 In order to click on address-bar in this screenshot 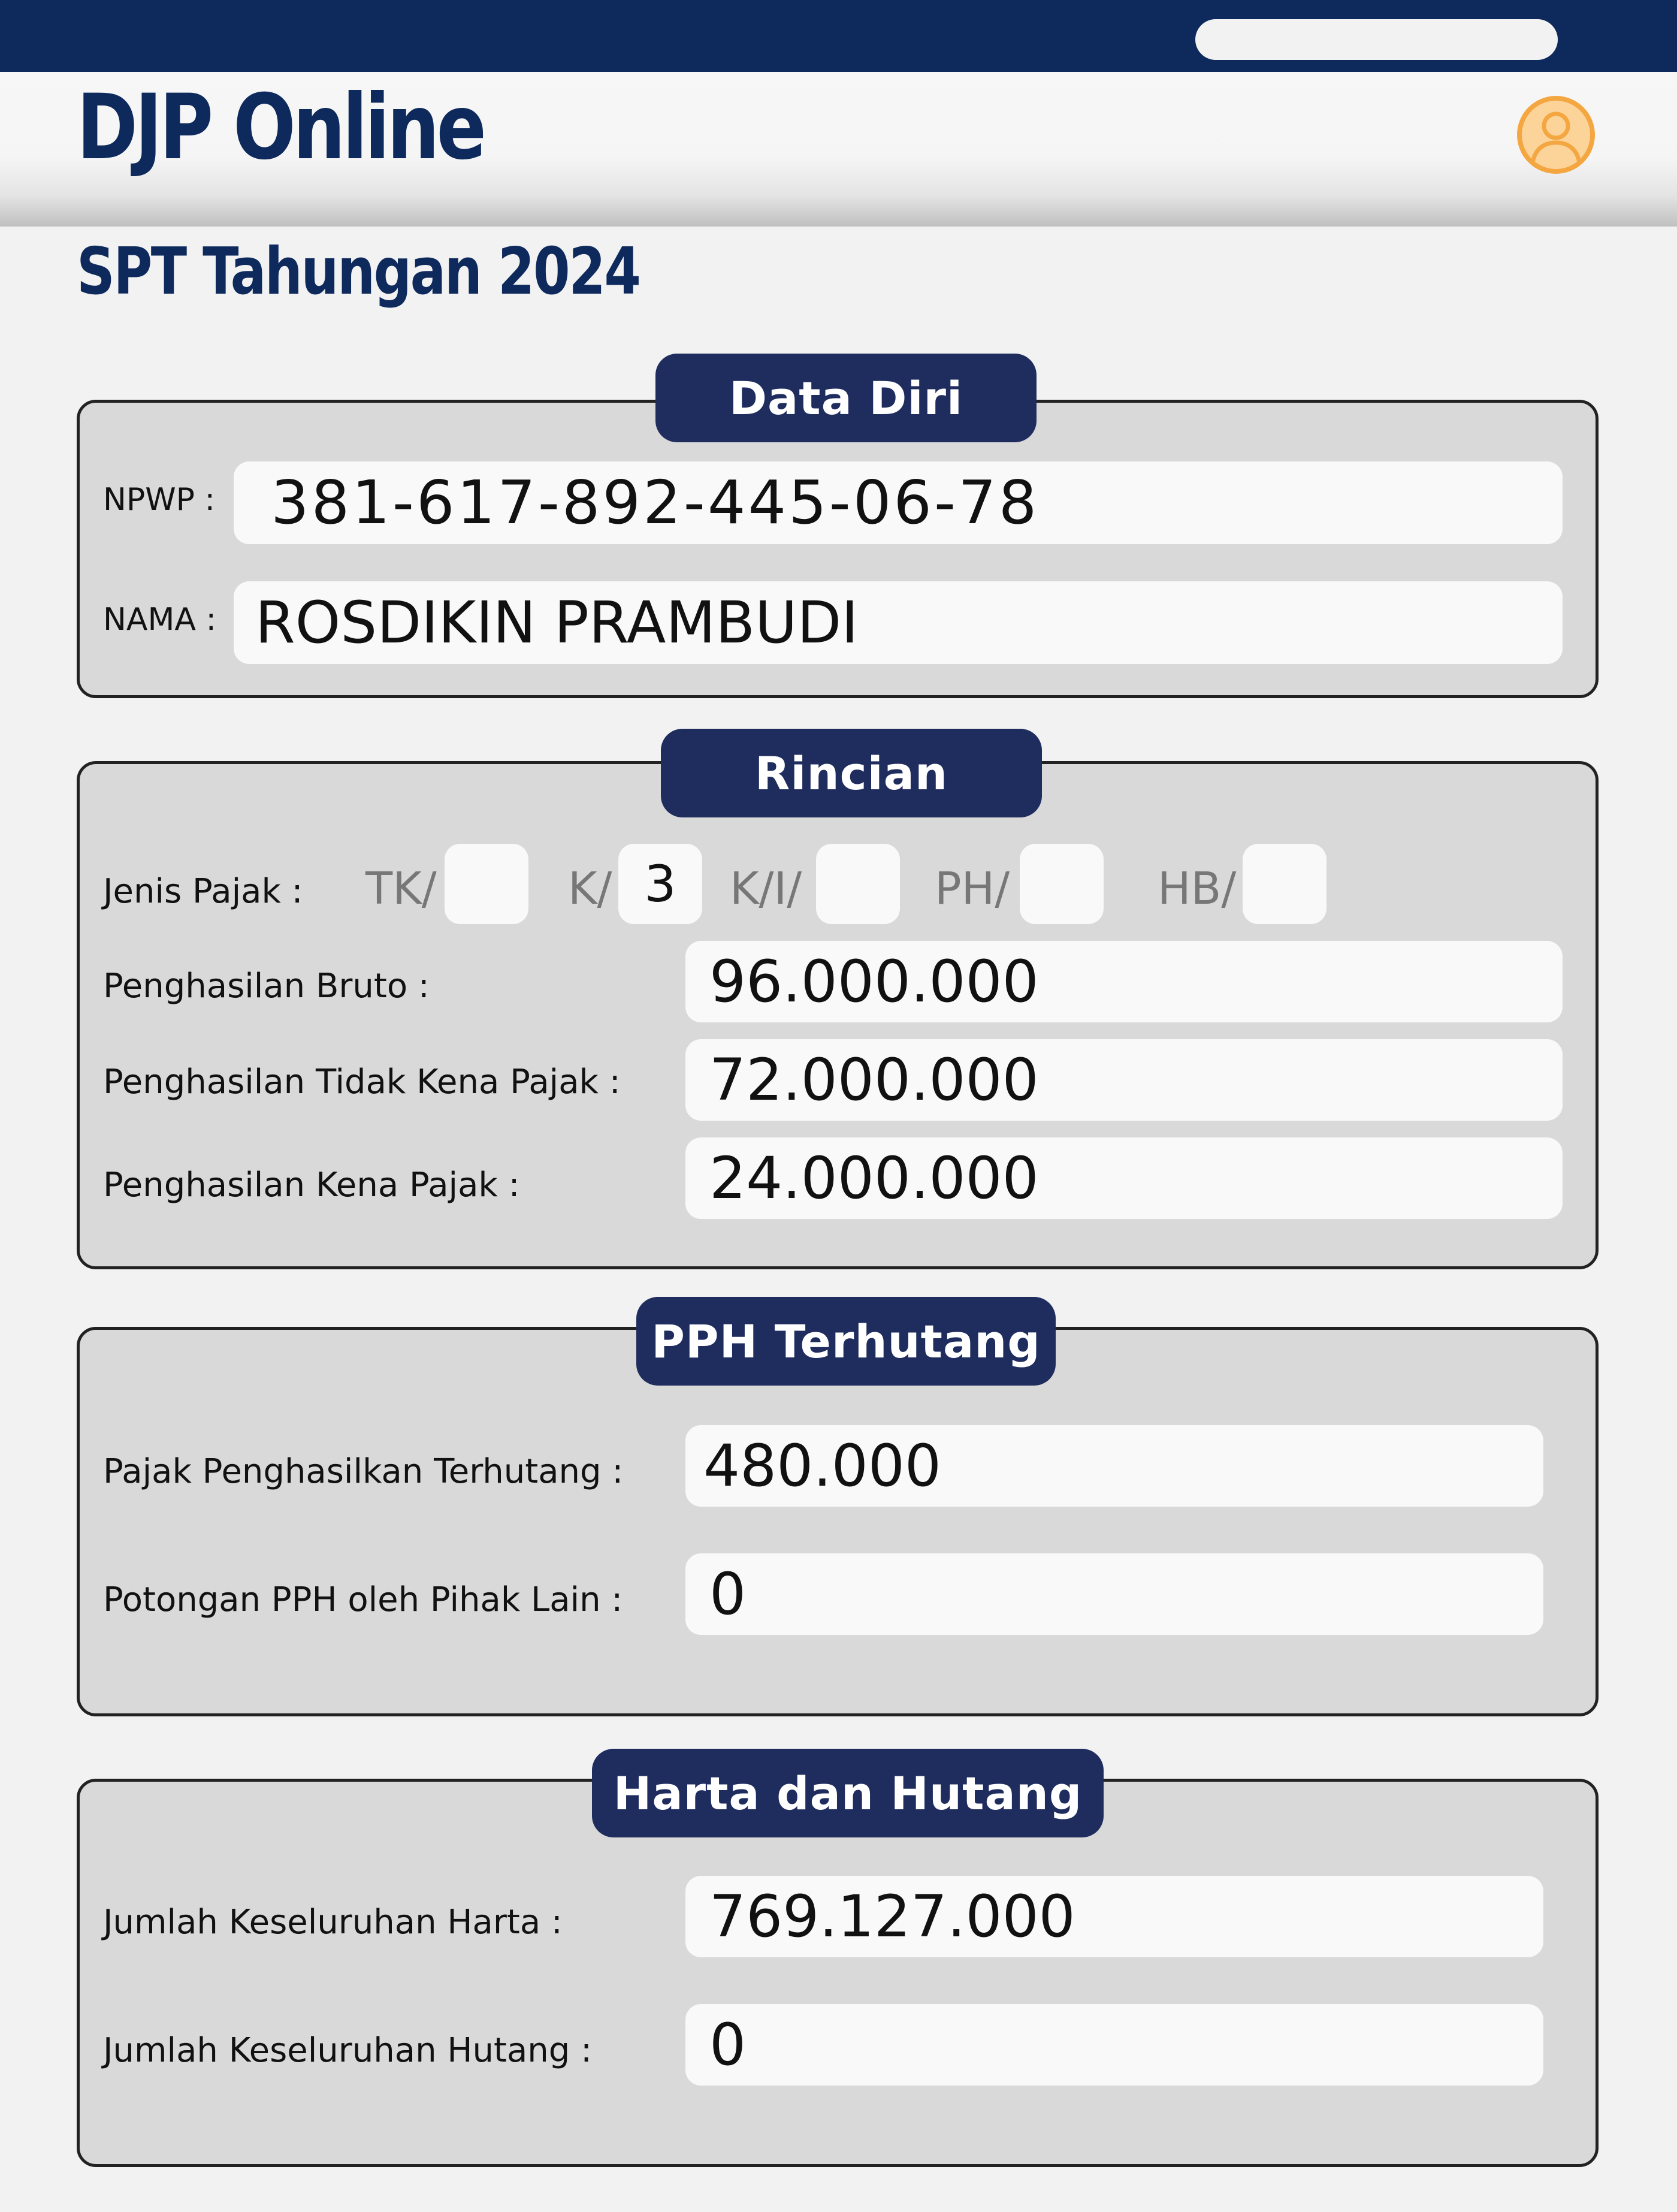, I will do `click(1376, 39)`.